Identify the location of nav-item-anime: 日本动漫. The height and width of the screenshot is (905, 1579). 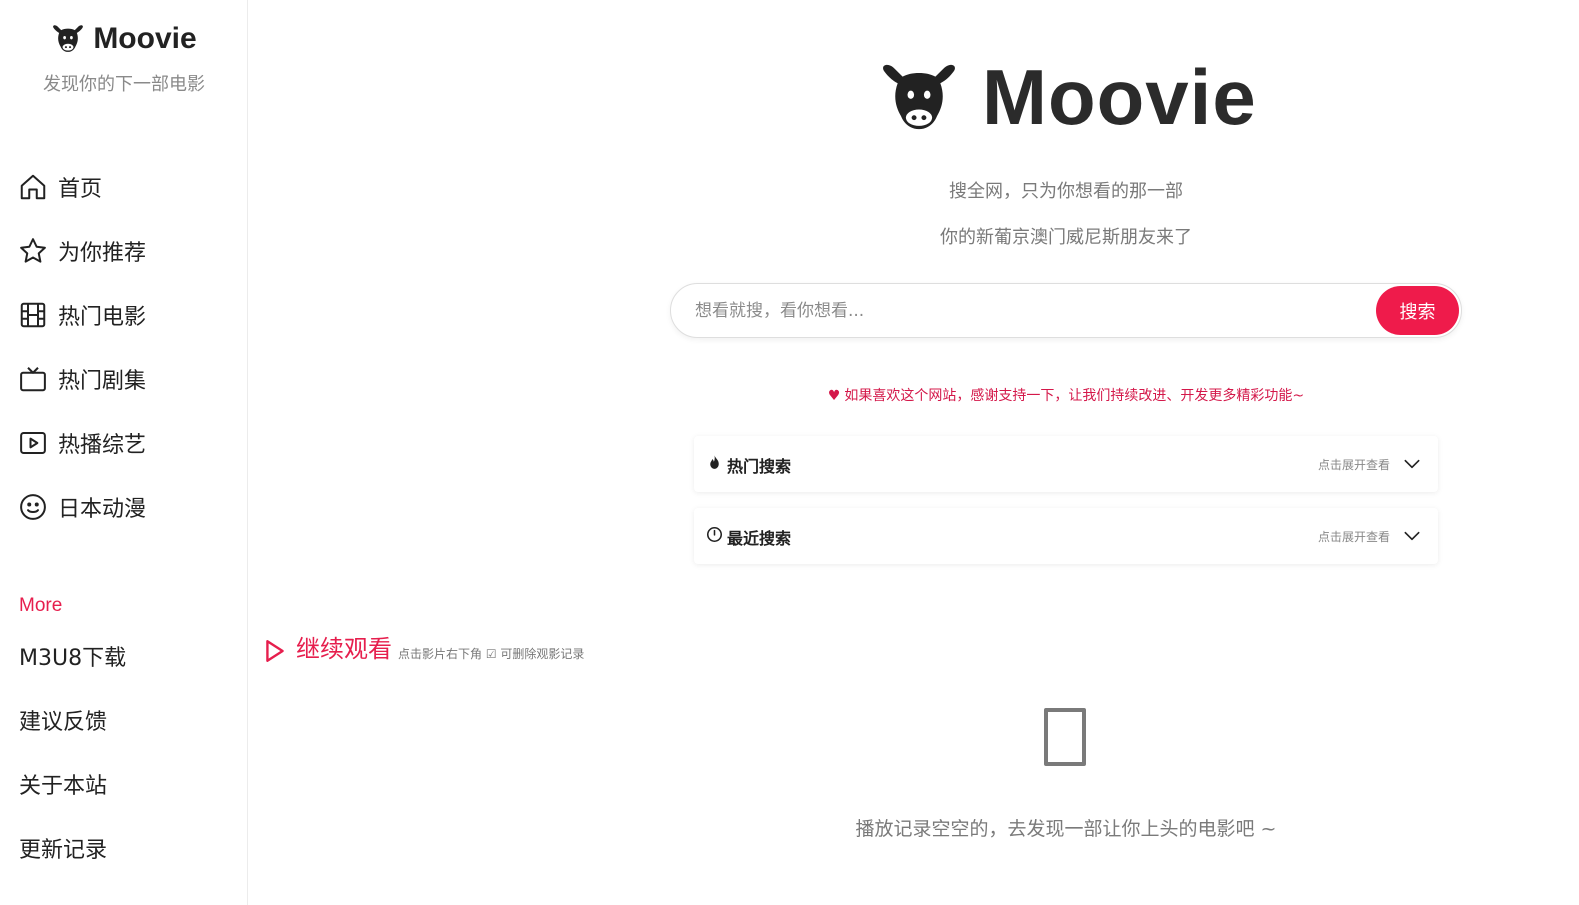
(128, 507).